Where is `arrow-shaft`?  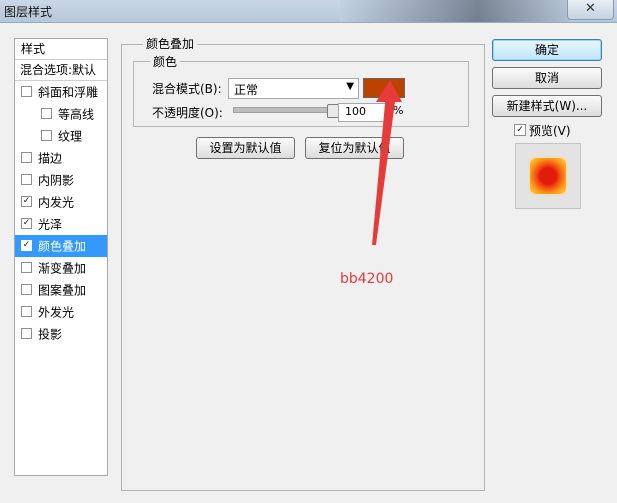 arrow-shaft is located at coordinates (384, 169).